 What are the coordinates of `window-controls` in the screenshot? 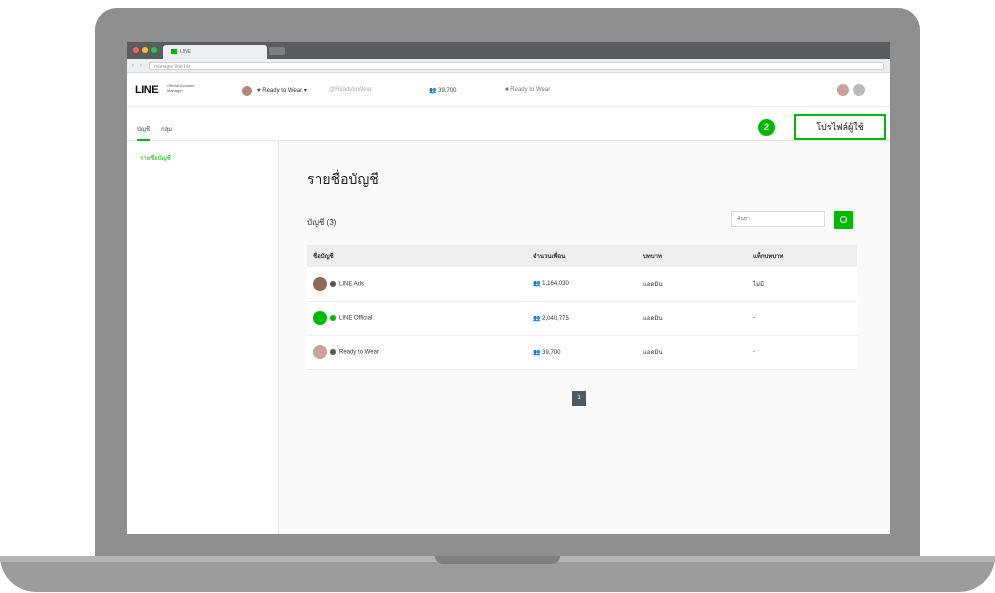 It's located at (145, 50).